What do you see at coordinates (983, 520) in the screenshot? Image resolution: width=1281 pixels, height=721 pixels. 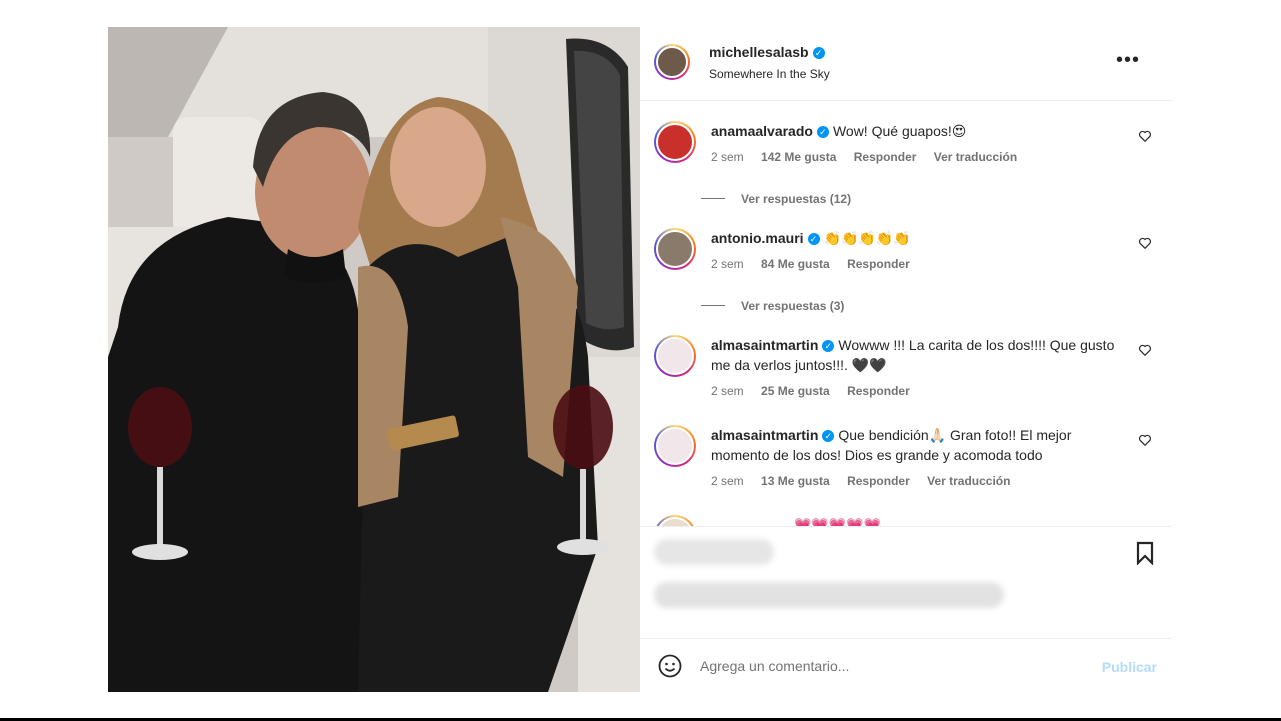 I see `comment-body: 💗💗💗💗💗` at bounding box center [983, 520].